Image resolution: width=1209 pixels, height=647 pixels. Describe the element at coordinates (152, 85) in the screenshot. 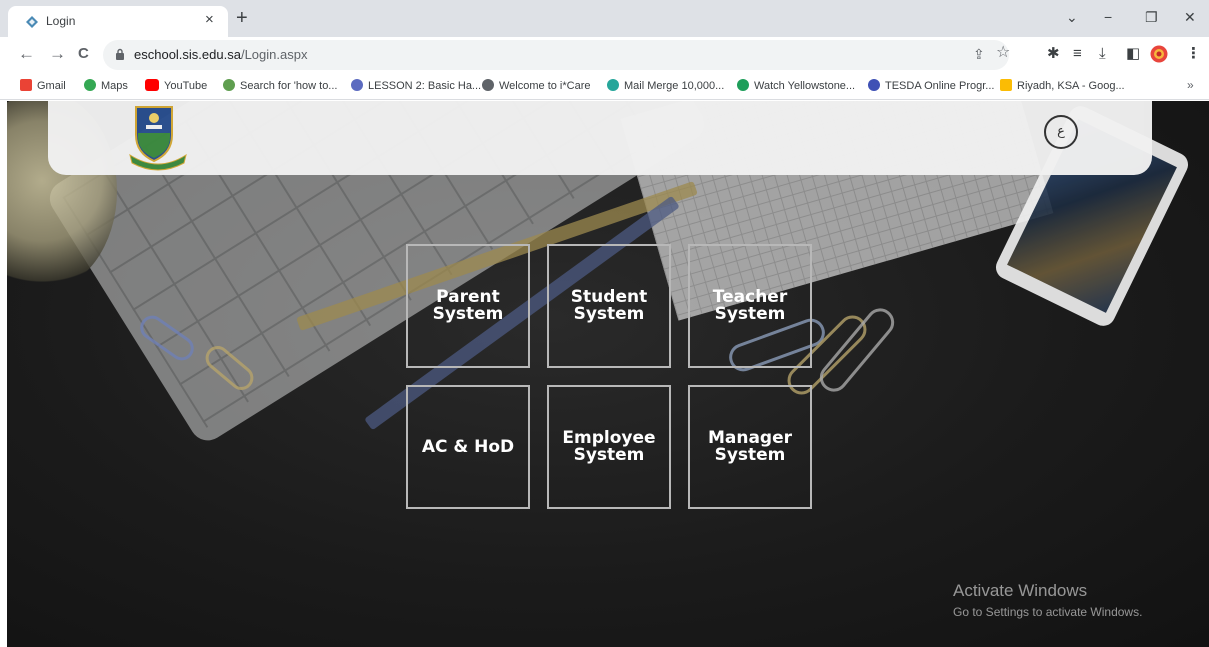

I see `youtube-icon` at that location.